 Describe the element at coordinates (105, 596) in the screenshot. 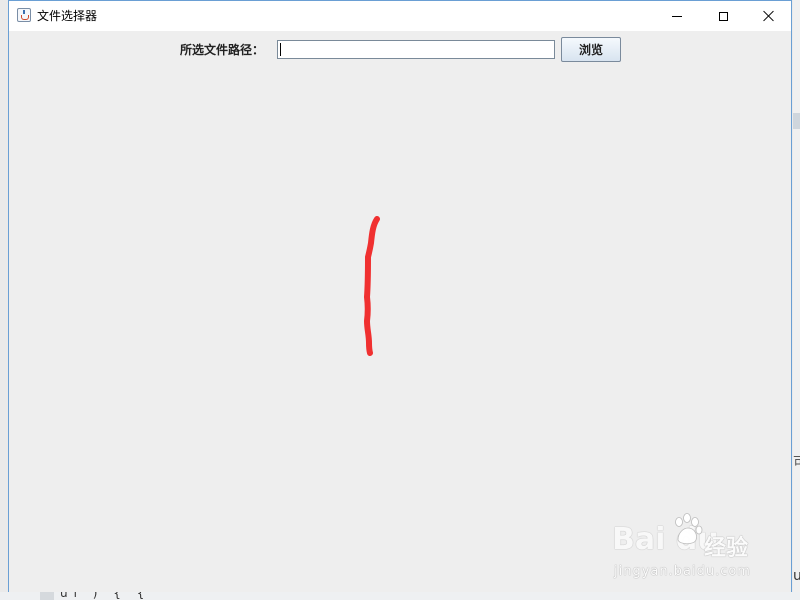

I see `background-code-text: ui ) { {` at that location.